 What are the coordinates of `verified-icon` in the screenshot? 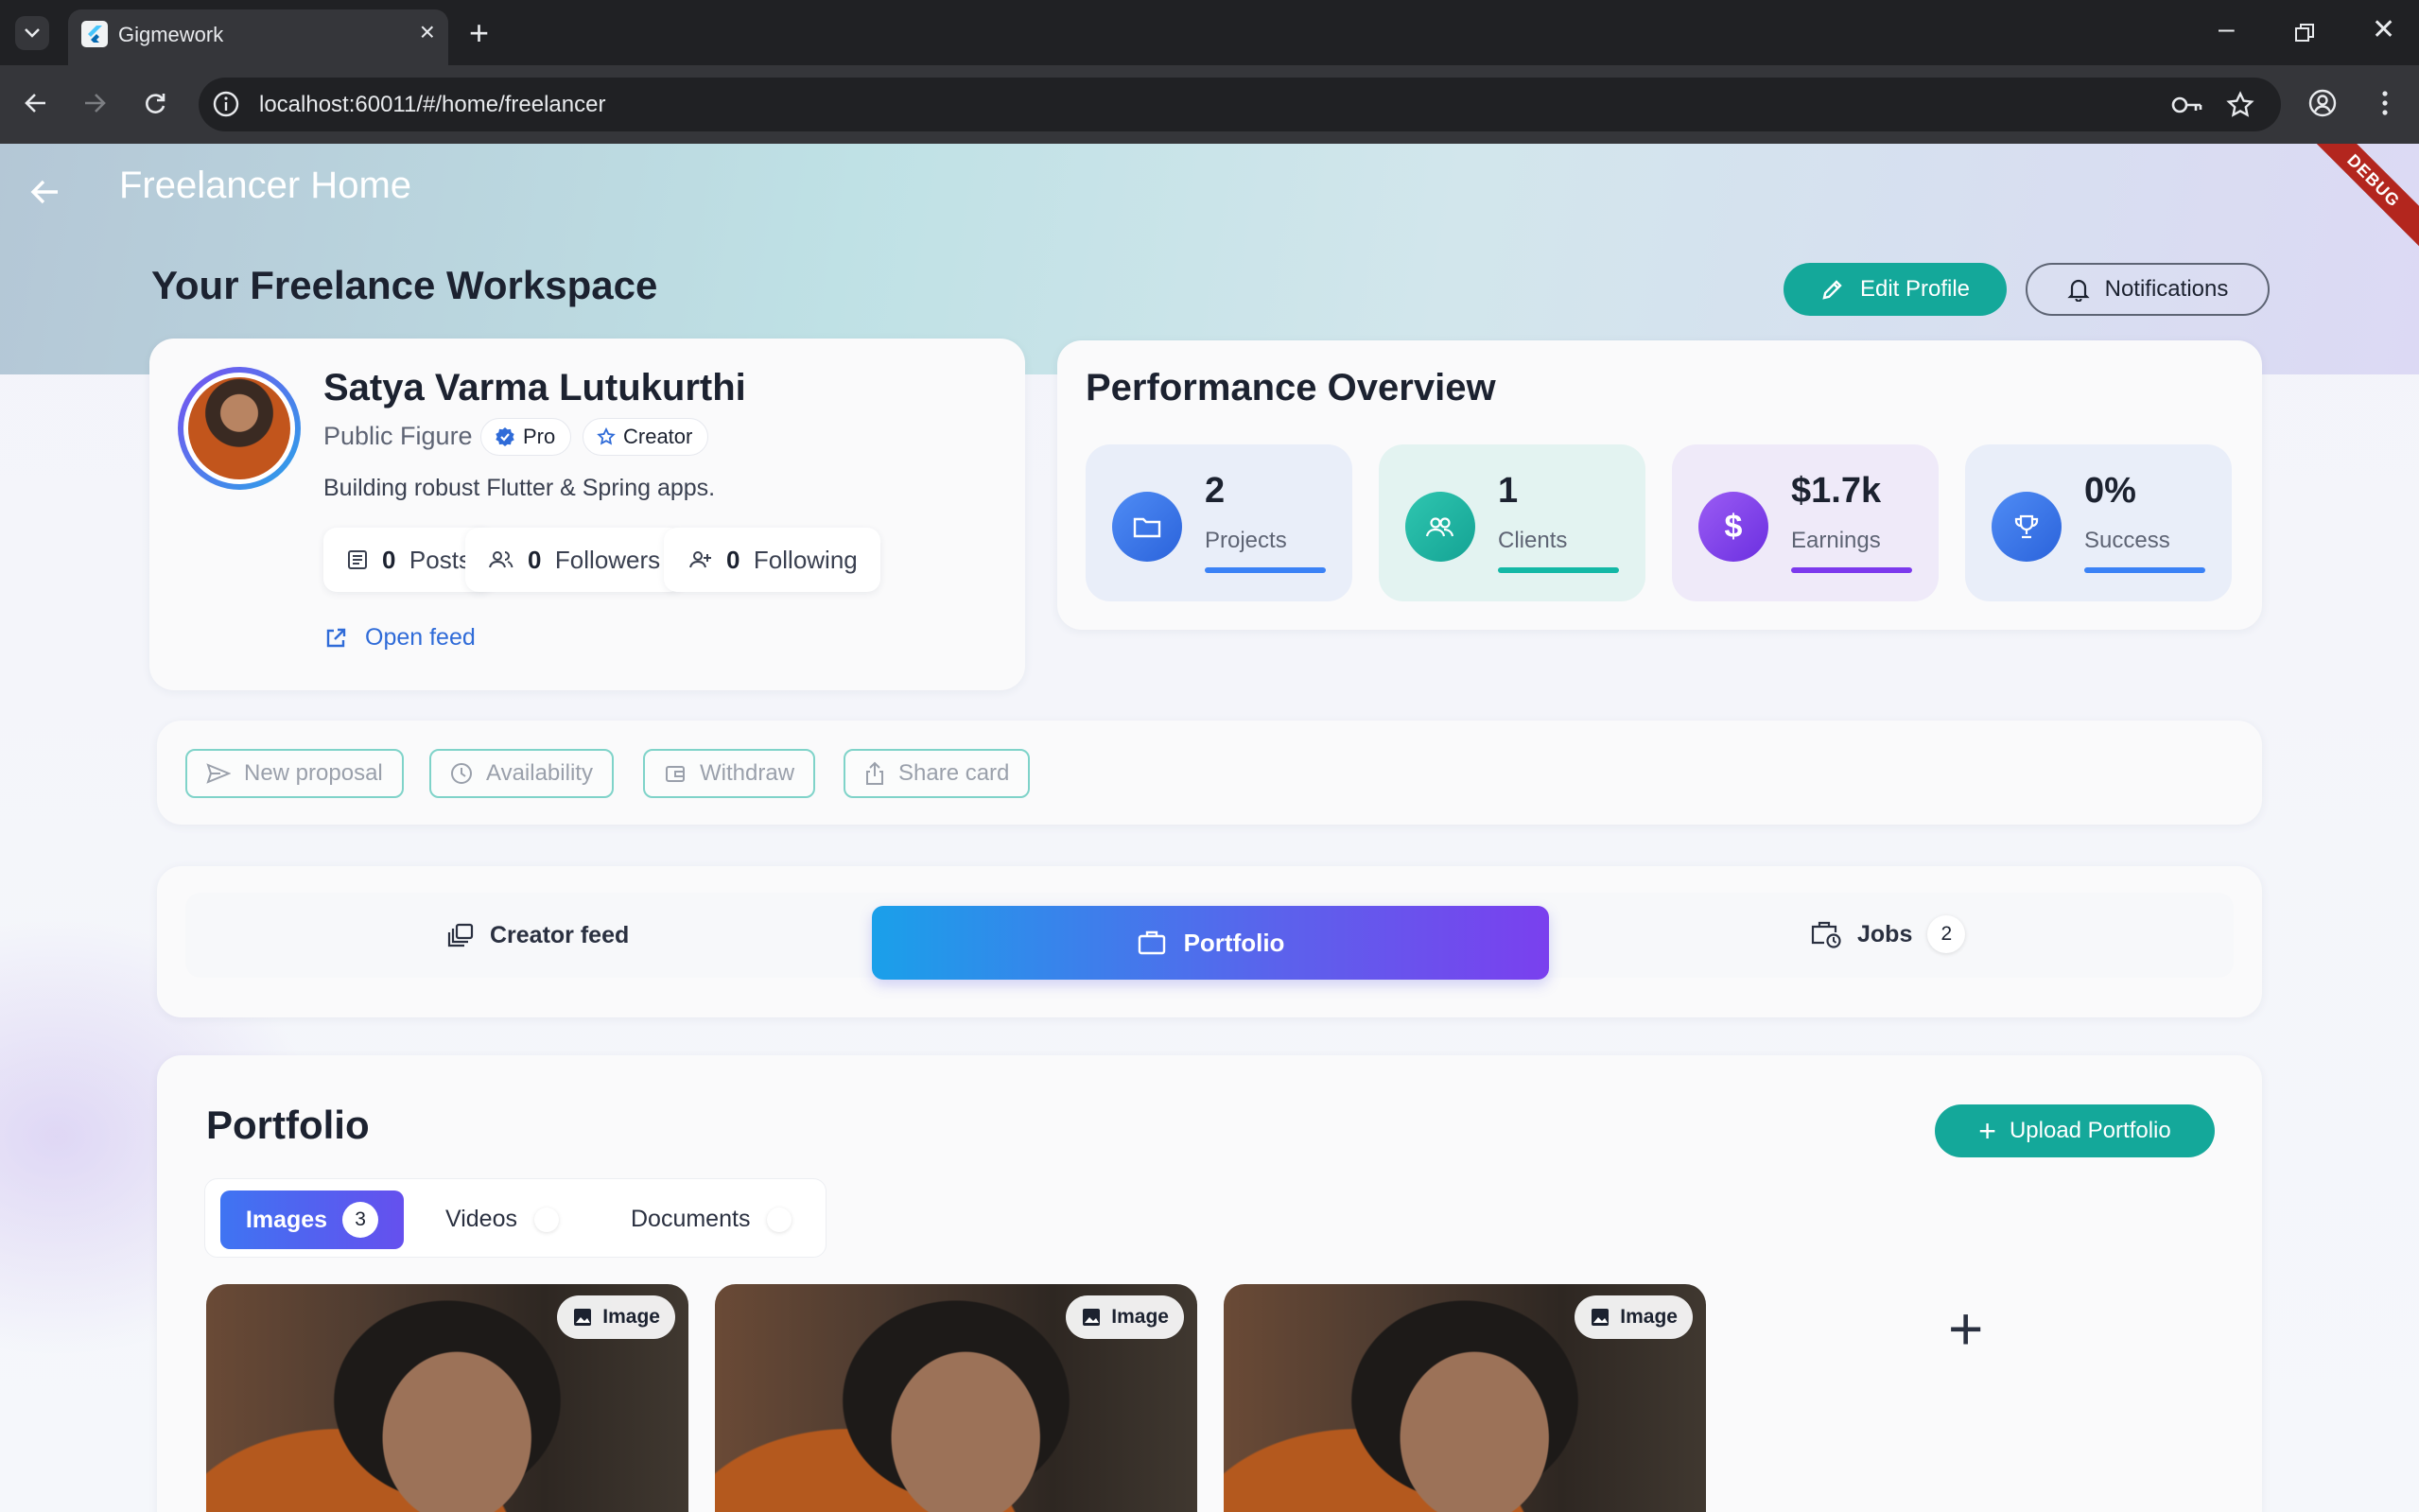 It's located at (505, 436).